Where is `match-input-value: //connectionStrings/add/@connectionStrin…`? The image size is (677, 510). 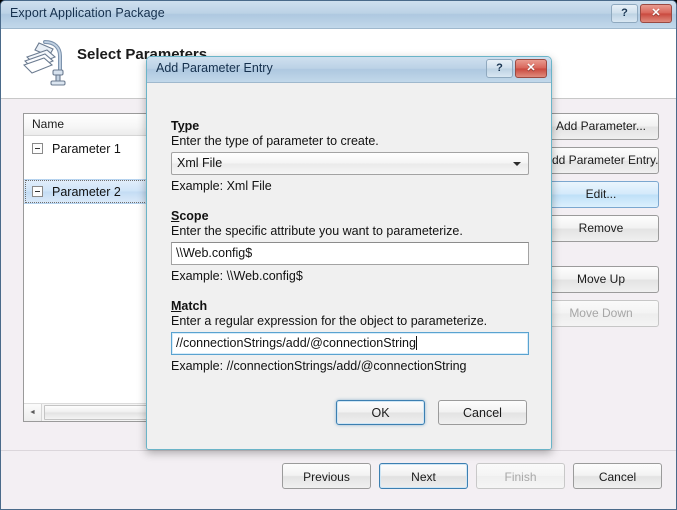
match-input-value: //connectionStrings/add/@connectionStrin… is located at coordinates (296, 343).